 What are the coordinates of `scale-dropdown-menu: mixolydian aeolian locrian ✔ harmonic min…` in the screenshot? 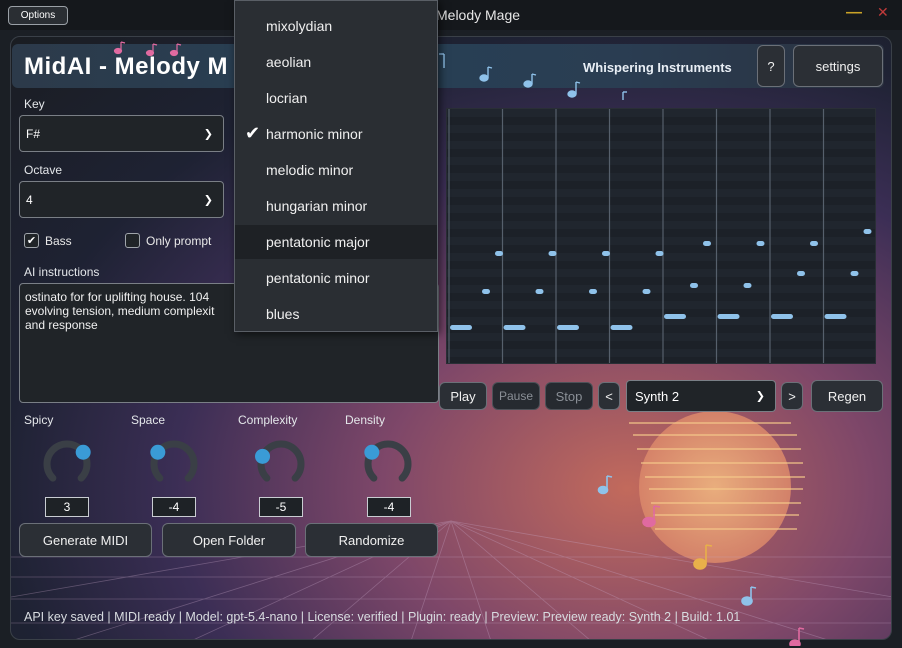 It's located at (336, 166).